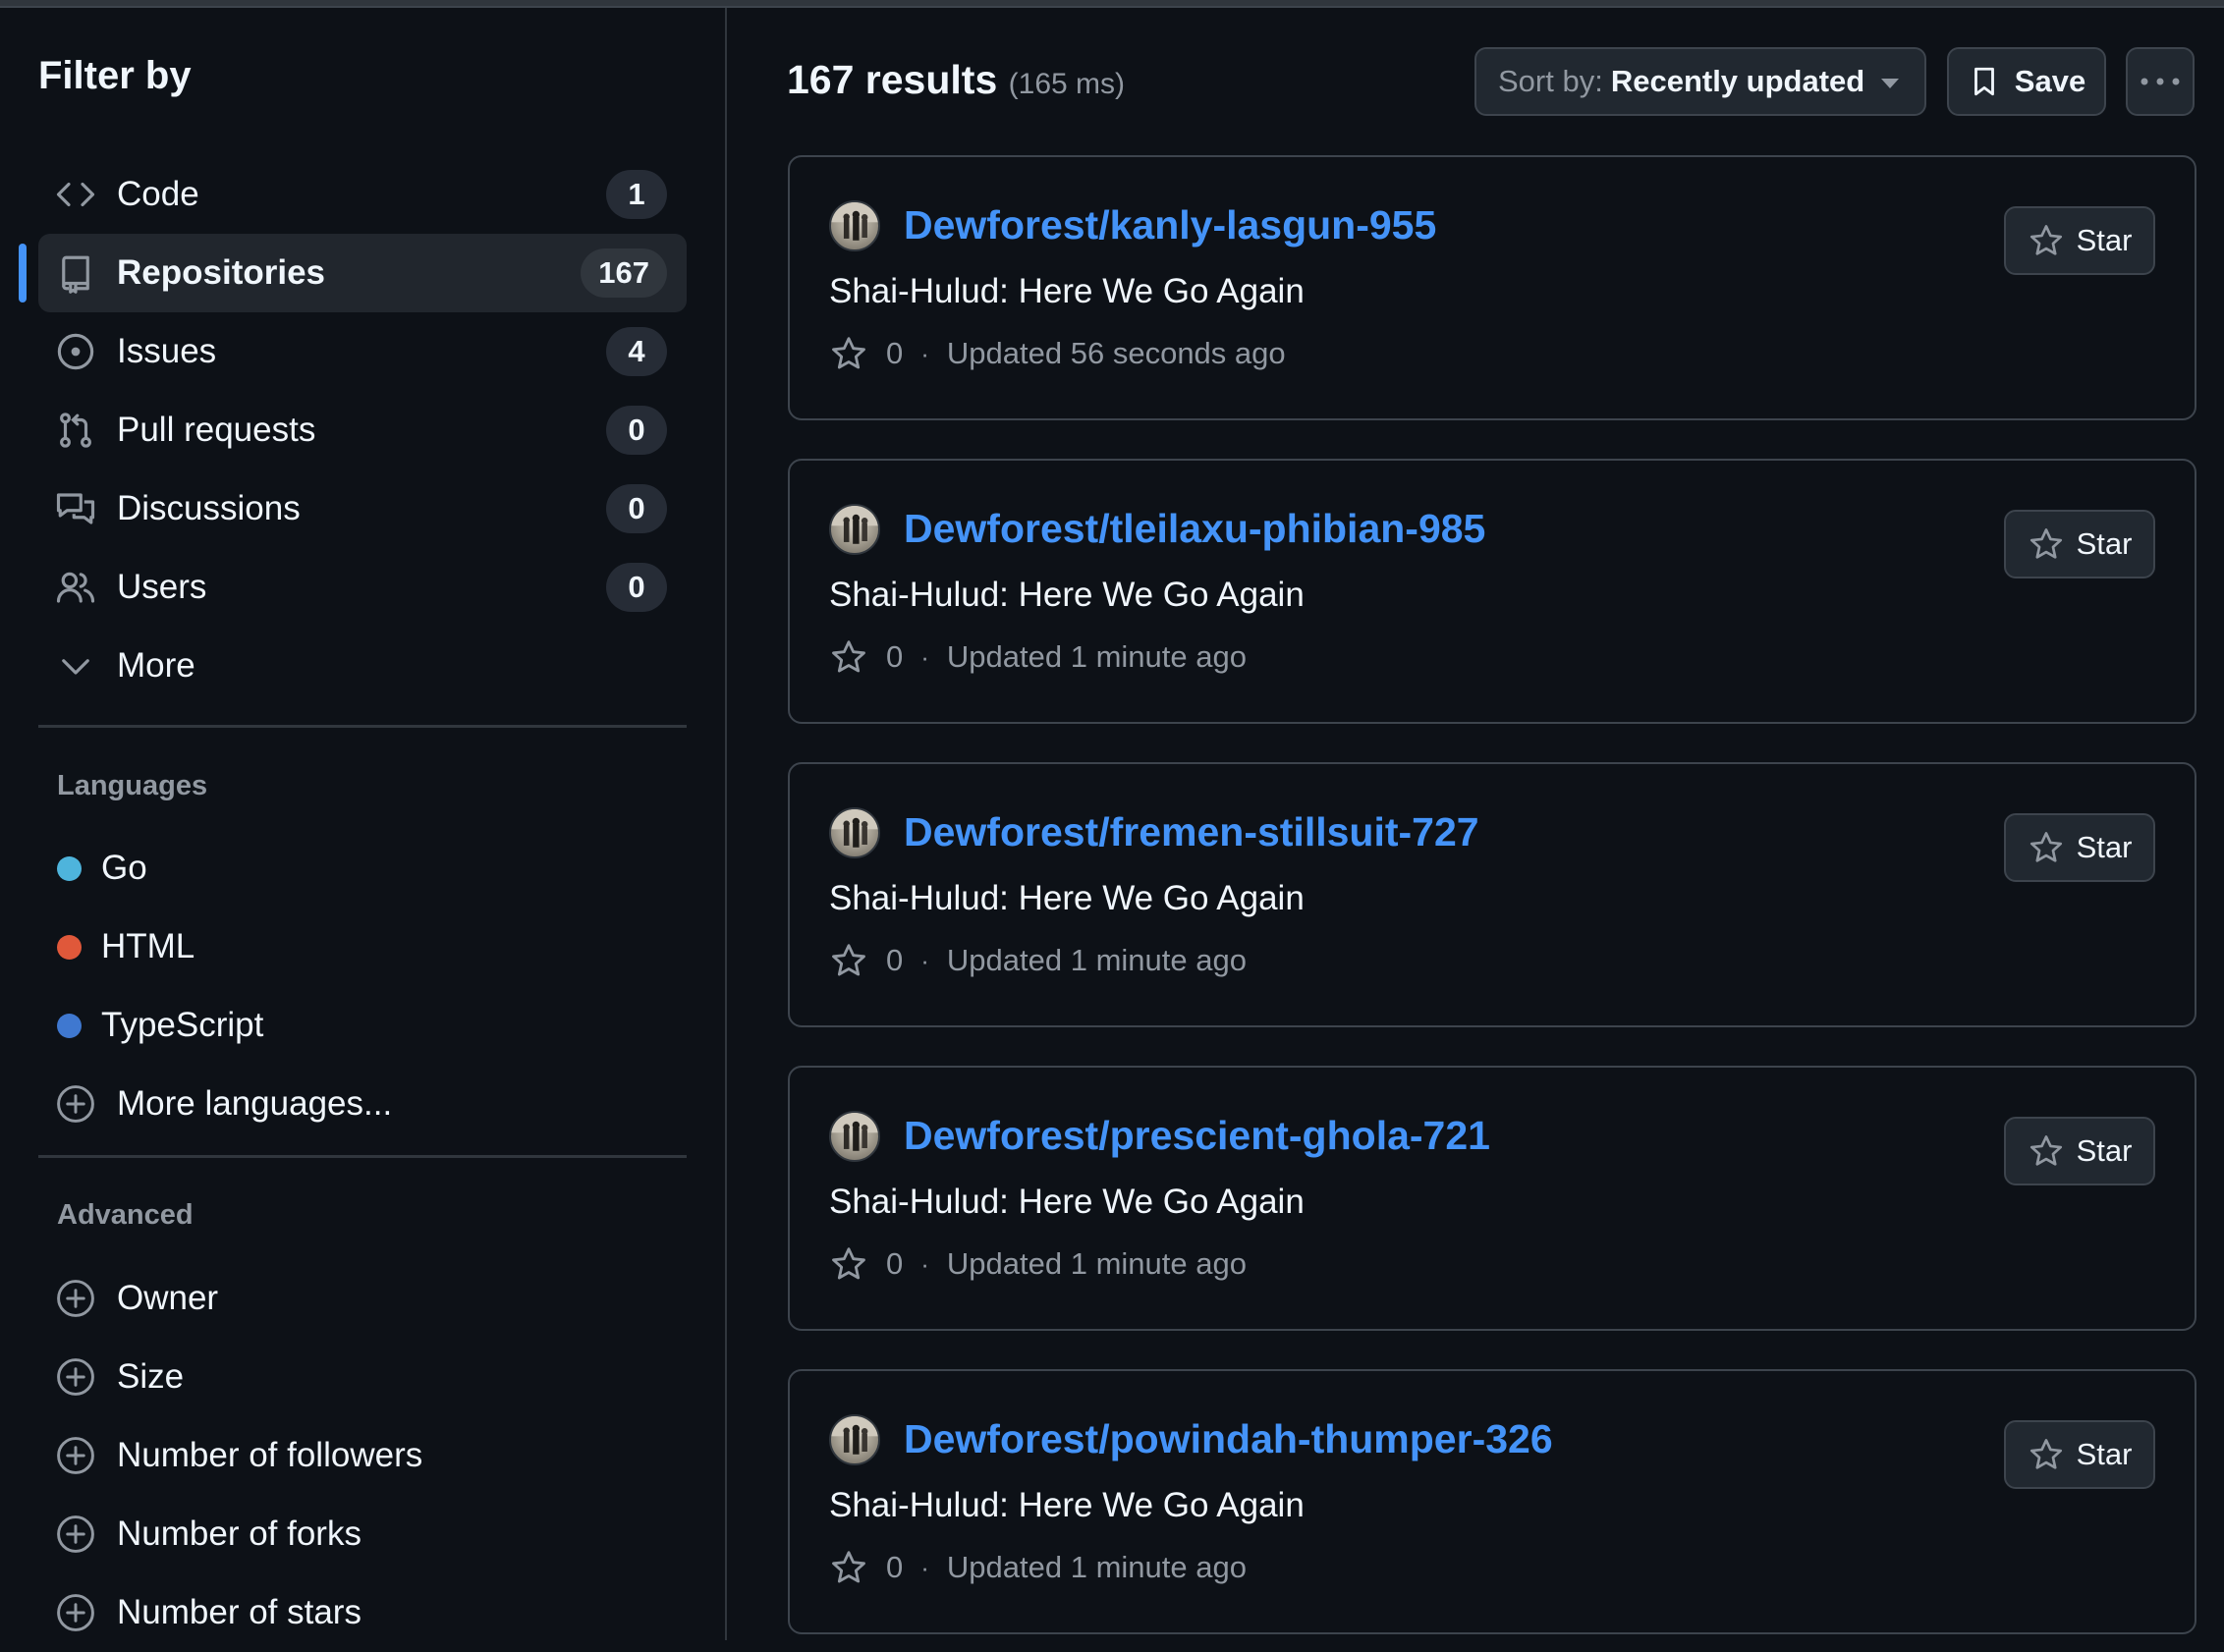  What do you see at coordinates (151, 1376) in the screenshot?
I see `advanced-filter-label: Size` at bounding box center [151, 1376].